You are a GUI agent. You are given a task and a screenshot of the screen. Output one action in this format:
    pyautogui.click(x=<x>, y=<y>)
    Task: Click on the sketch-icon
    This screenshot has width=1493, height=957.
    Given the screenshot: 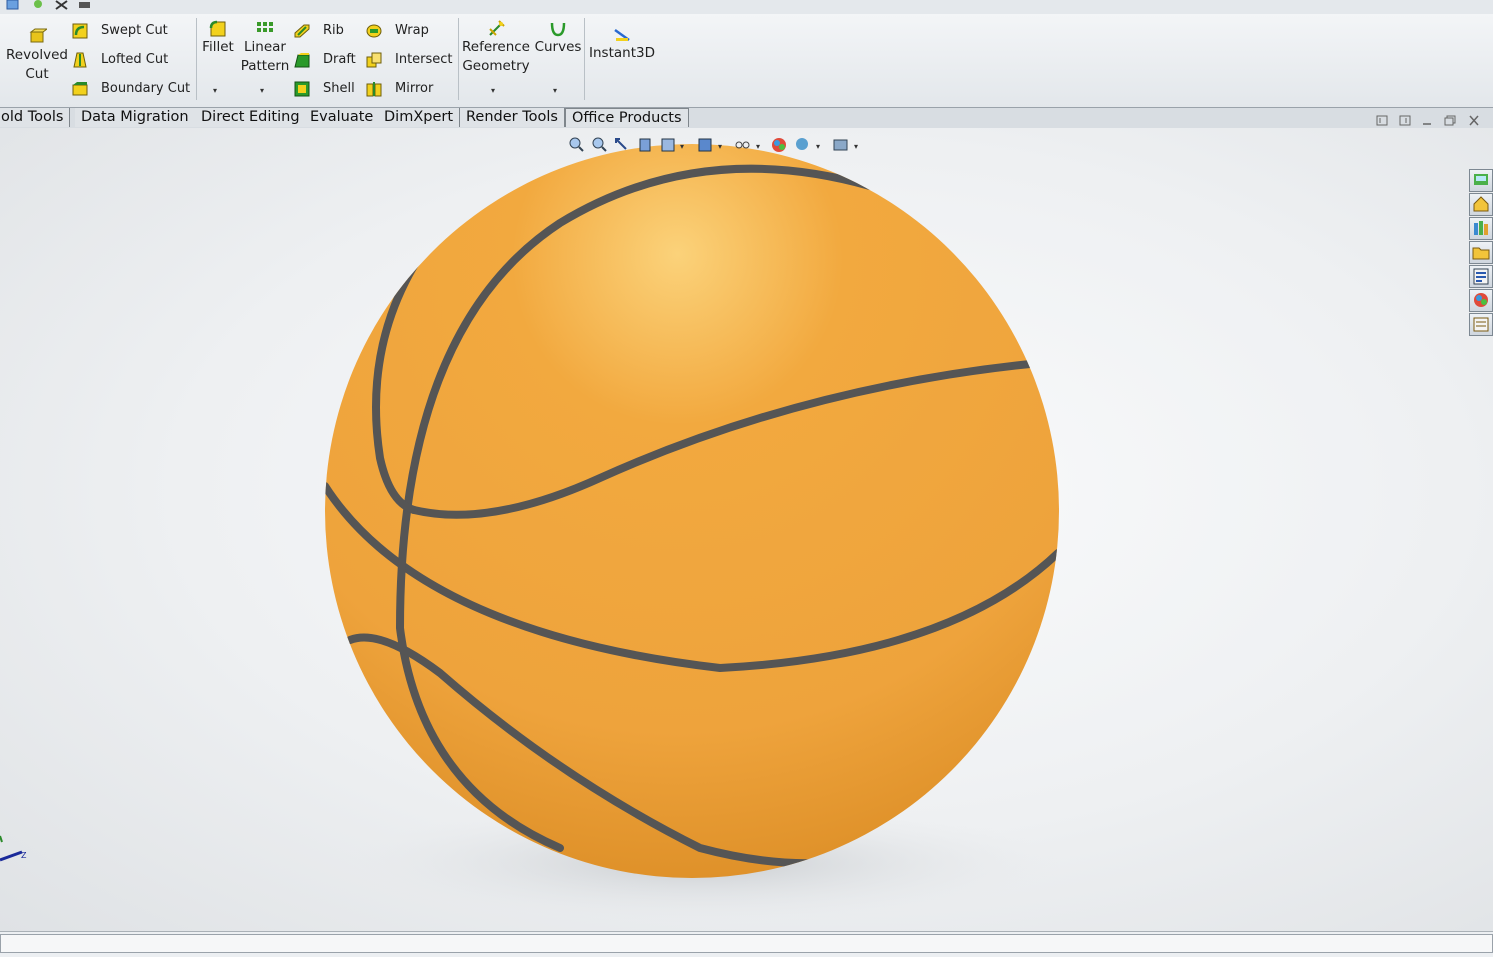 What is the action you would take?
    pyautogui.click(x=12, y=5)
    